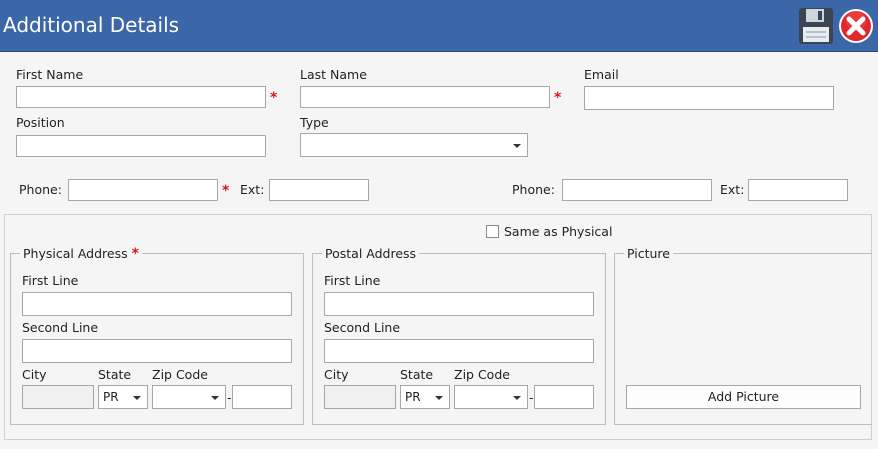 This screenshot has height=449, width=878. I want to click on close-icon, so click(856, 26).